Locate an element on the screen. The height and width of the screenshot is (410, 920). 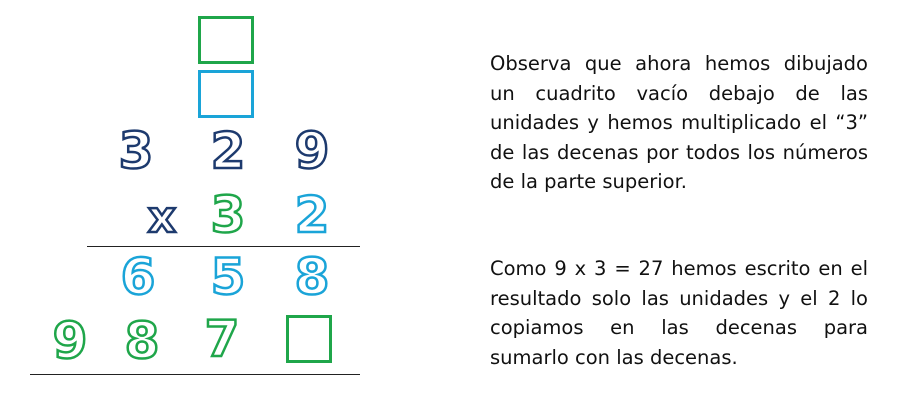
partial1-tens: 5 is located at coordinates (227, 277).